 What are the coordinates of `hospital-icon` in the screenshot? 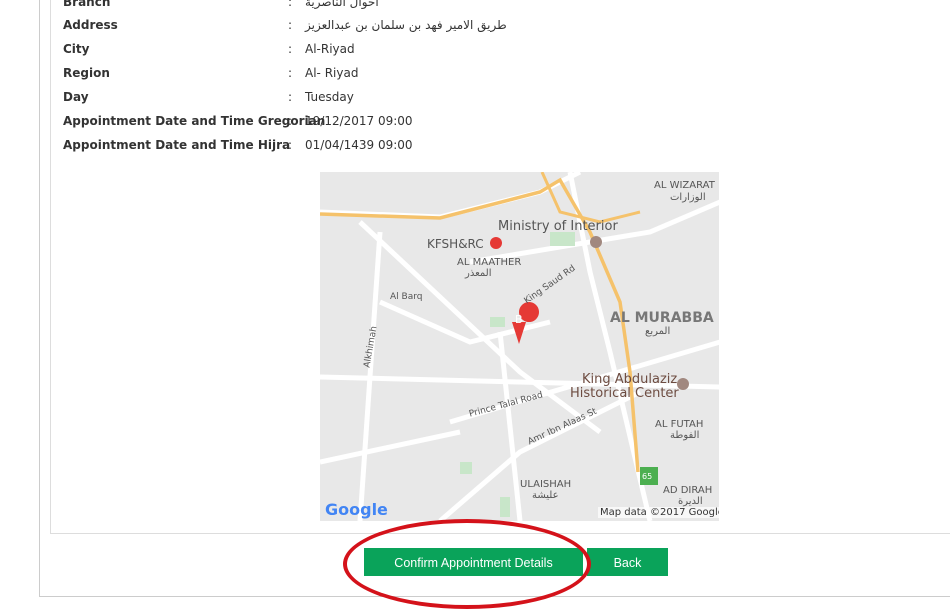 It's located at (496, 243).